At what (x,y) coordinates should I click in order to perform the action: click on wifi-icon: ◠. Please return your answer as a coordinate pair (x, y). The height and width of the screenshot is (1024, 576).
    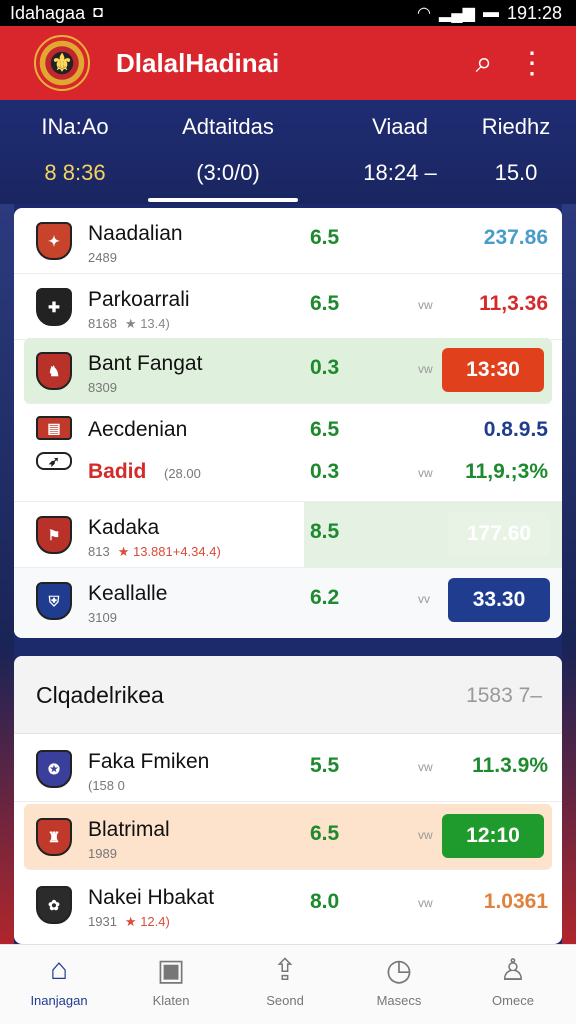
    Looking at the image, I should click on (424, 13).